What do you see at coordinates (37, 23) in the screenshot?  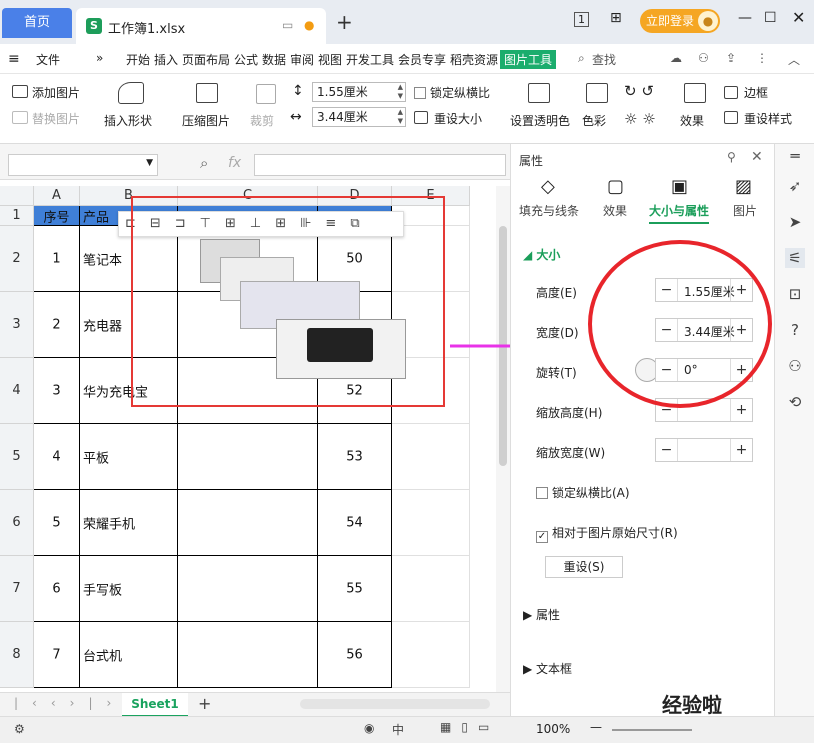 I see `tab-home: 首页` at bounding box center [37, 23].